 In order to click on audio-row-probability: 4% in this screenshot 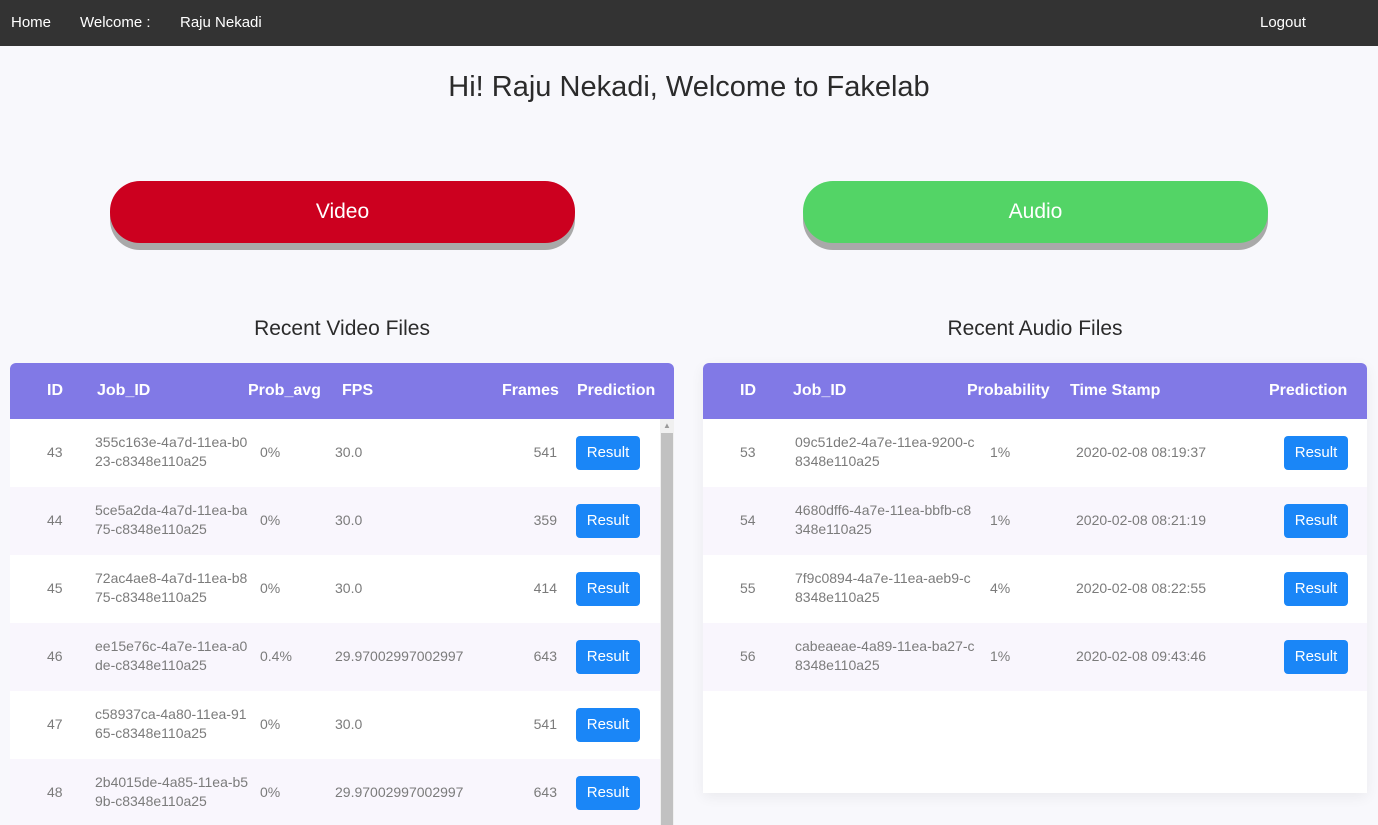, I will do `click(1000, 588)`.